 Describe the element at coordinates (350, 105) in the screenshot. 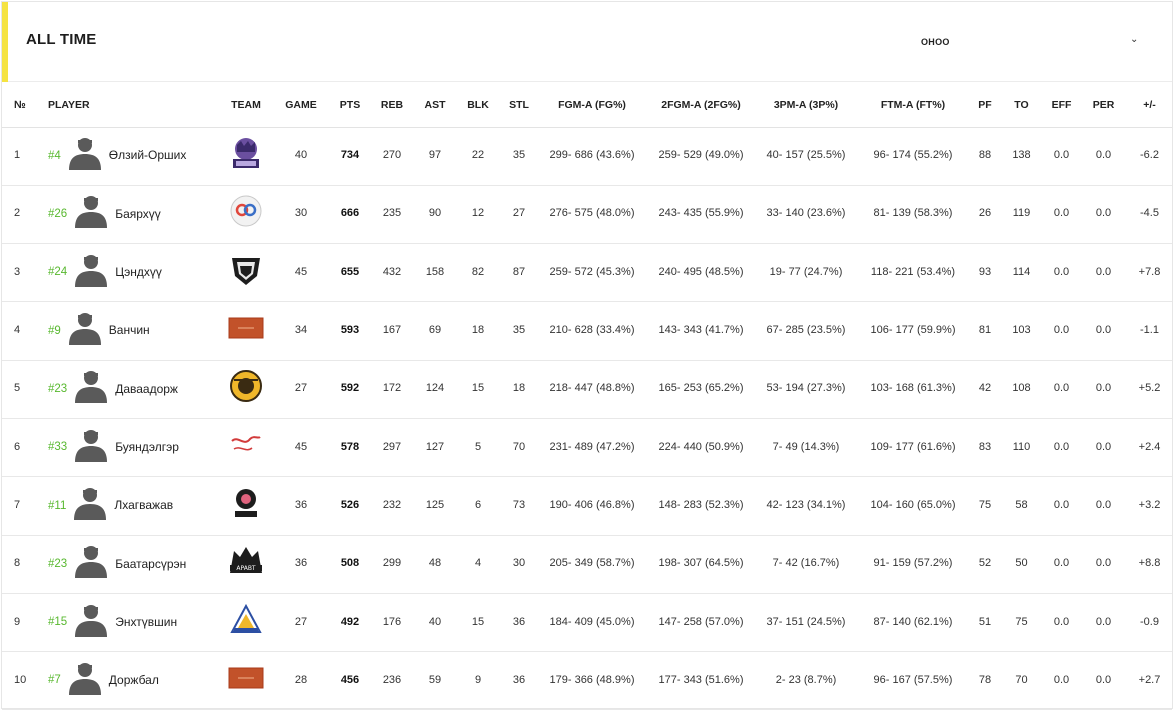

I see `column-header-pts: PTS` at that location.